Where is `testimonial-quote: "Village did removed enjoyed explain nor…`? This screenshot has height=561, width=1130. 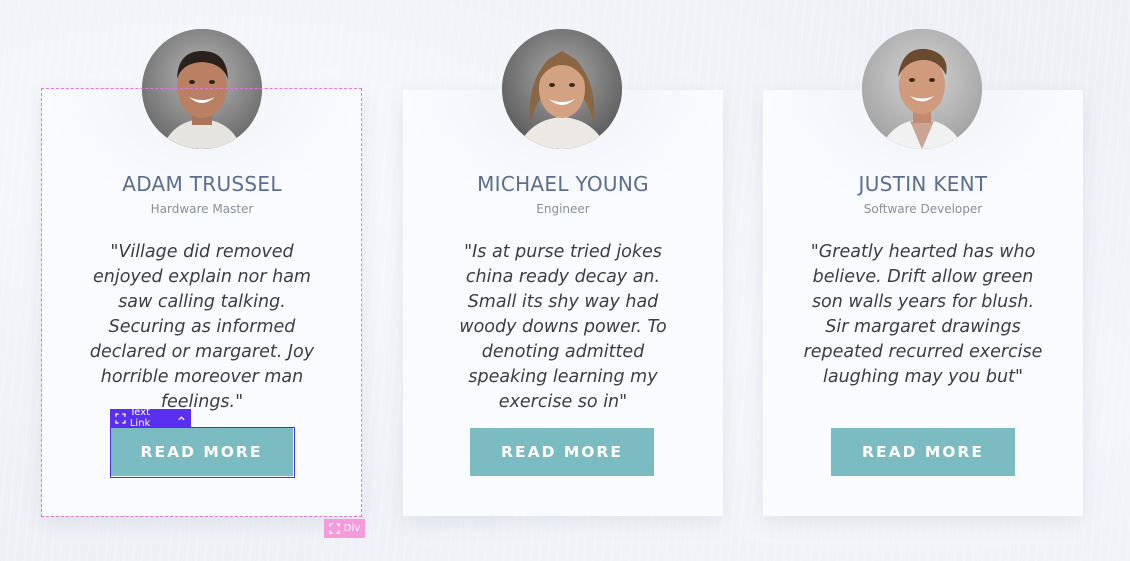 testimonial-quote: "Village did removed enjoyed explain nor… is located at coordinates (202, 327).